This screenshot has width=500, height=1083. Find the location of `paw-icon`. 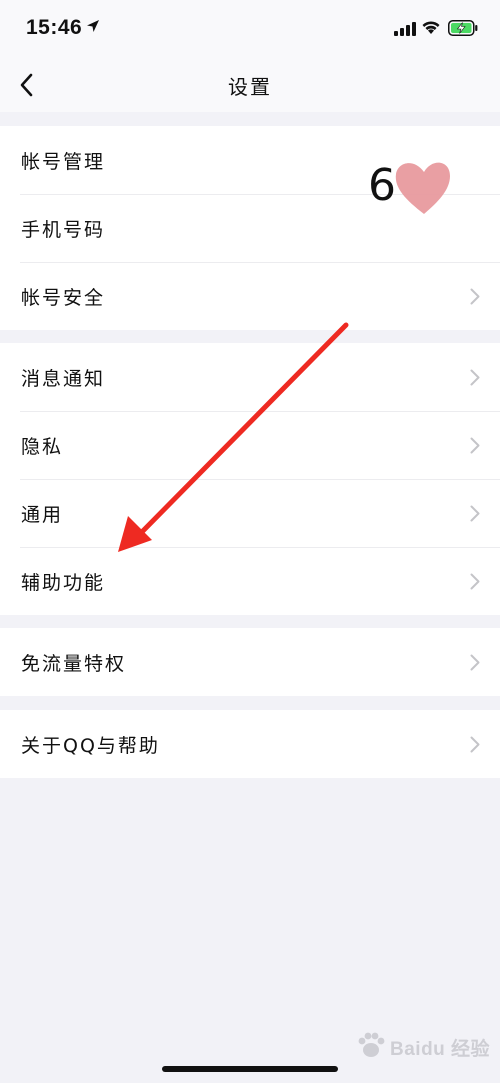

paw-icon is located at coordinates (371, 1044).